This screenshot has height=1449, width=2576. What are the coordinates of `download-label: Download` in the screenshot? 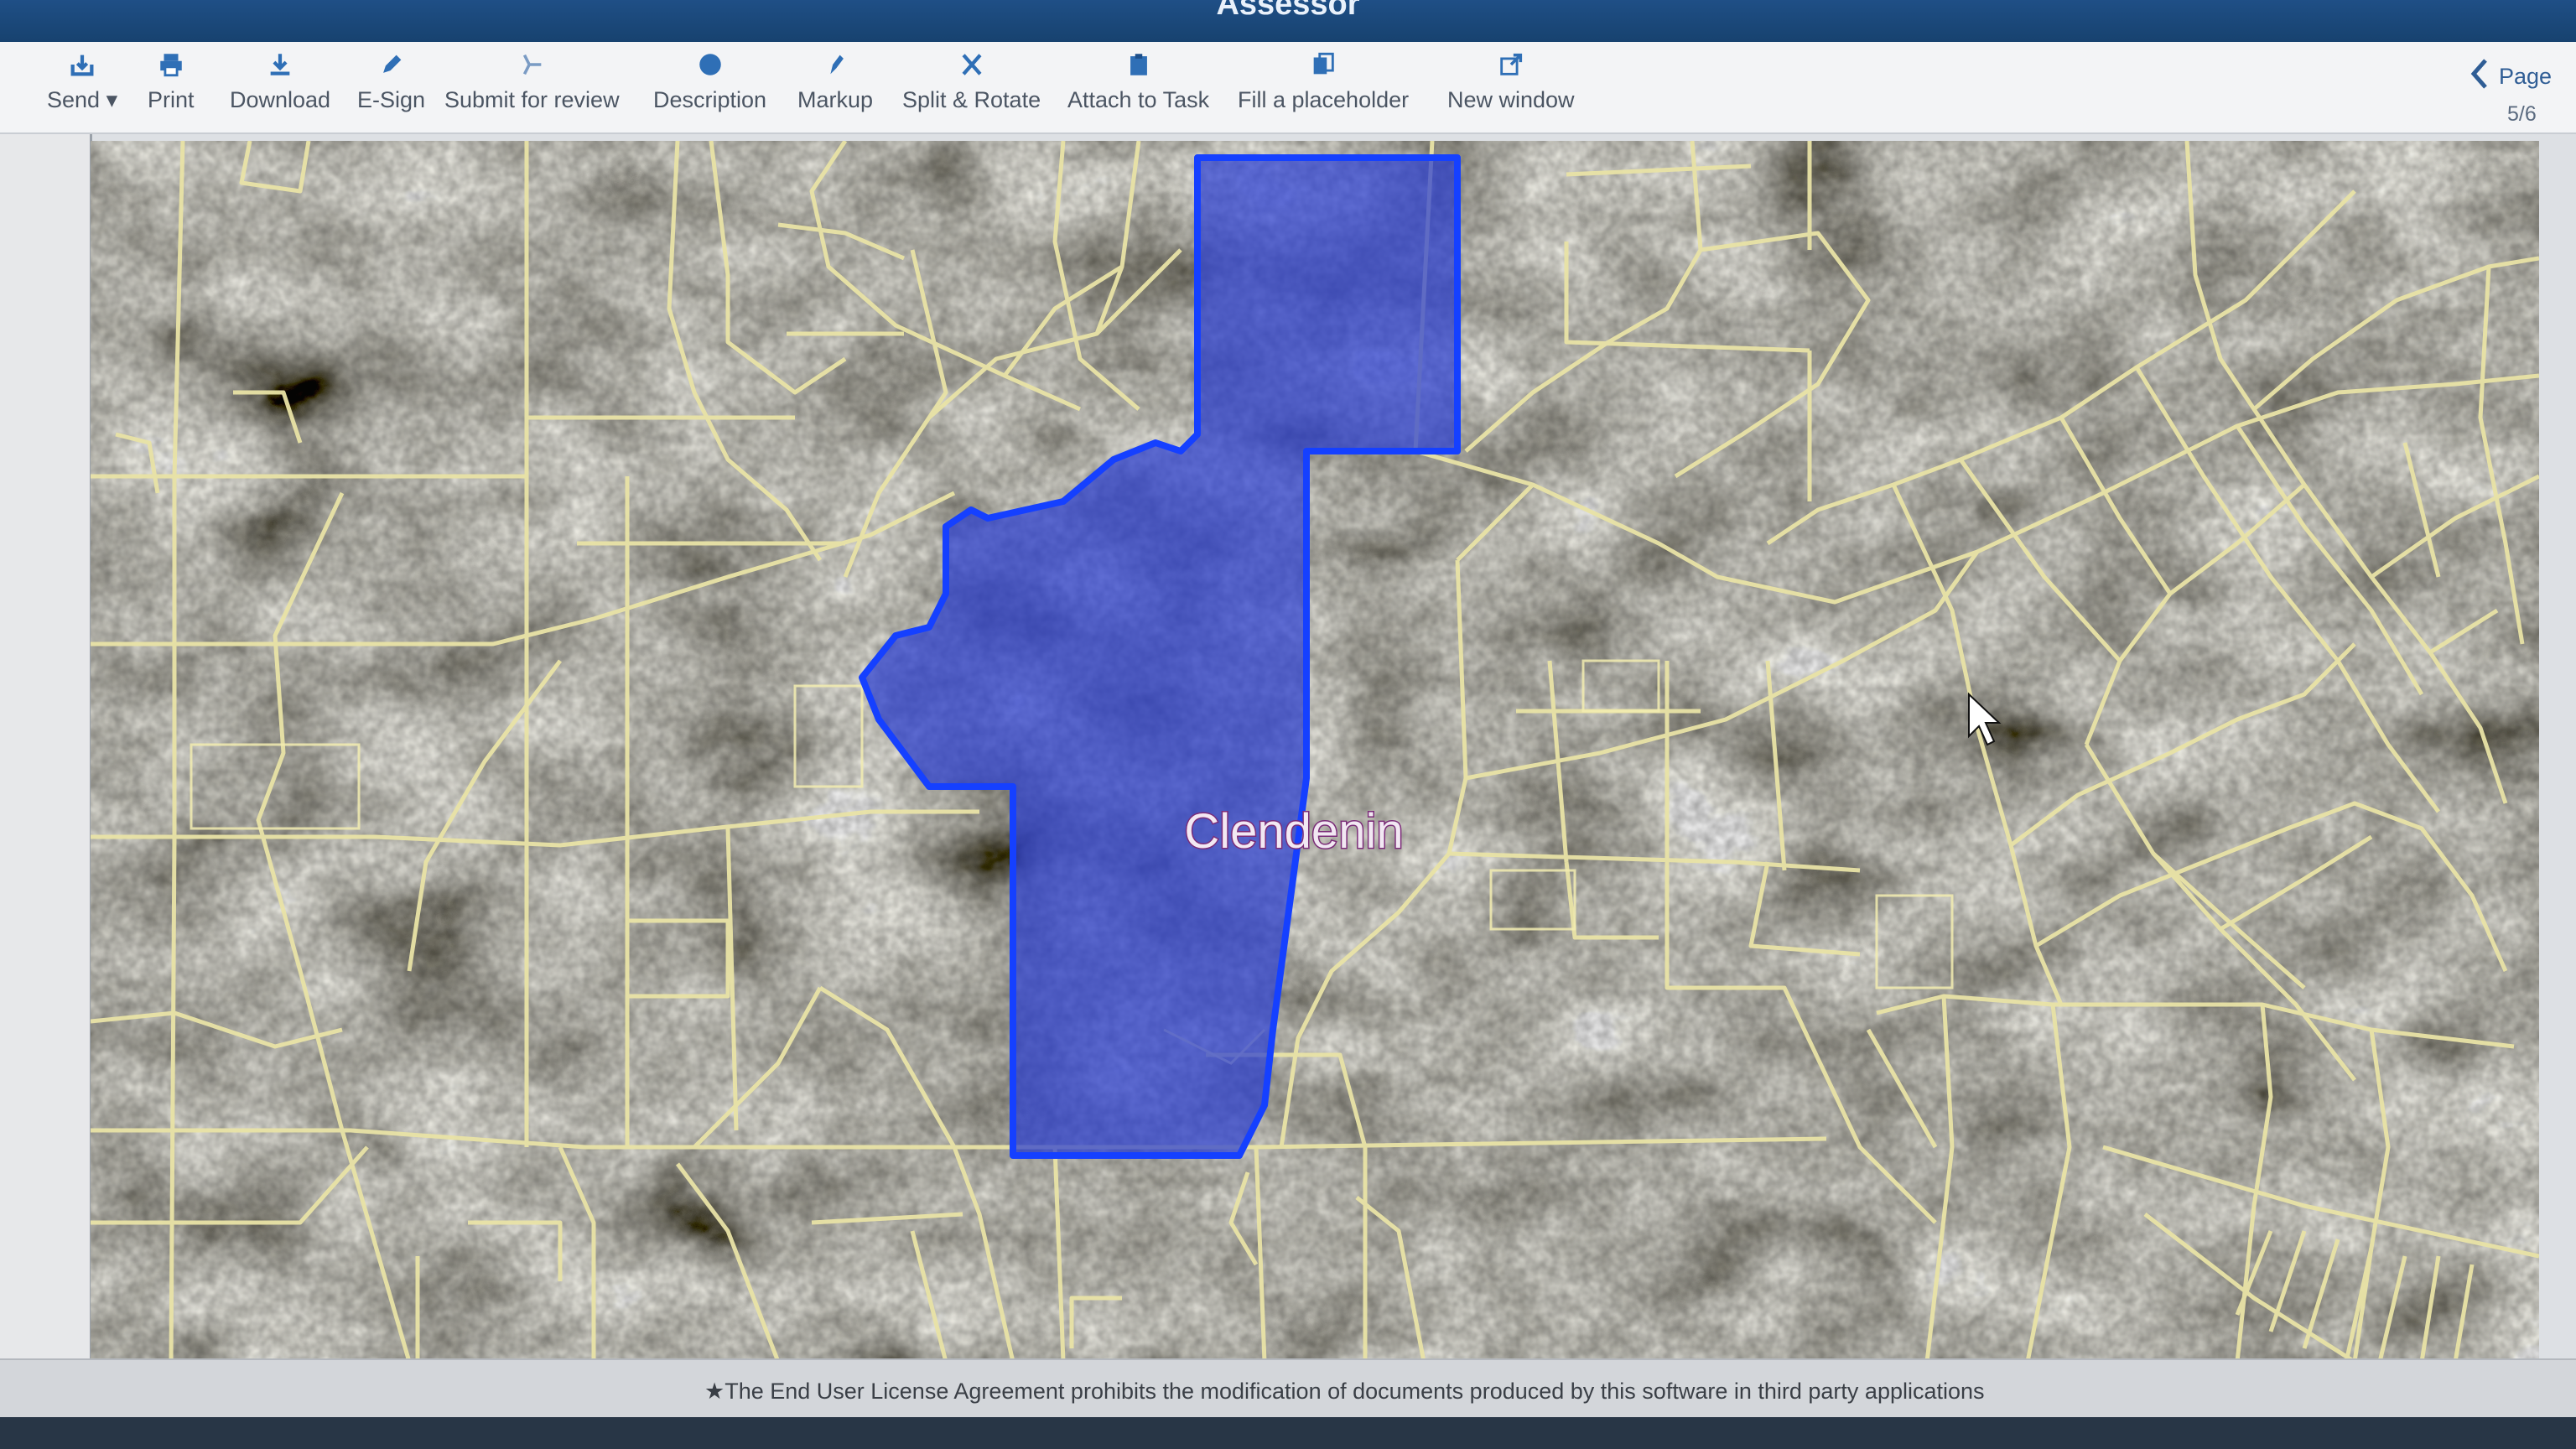 It's located at (280, 99).